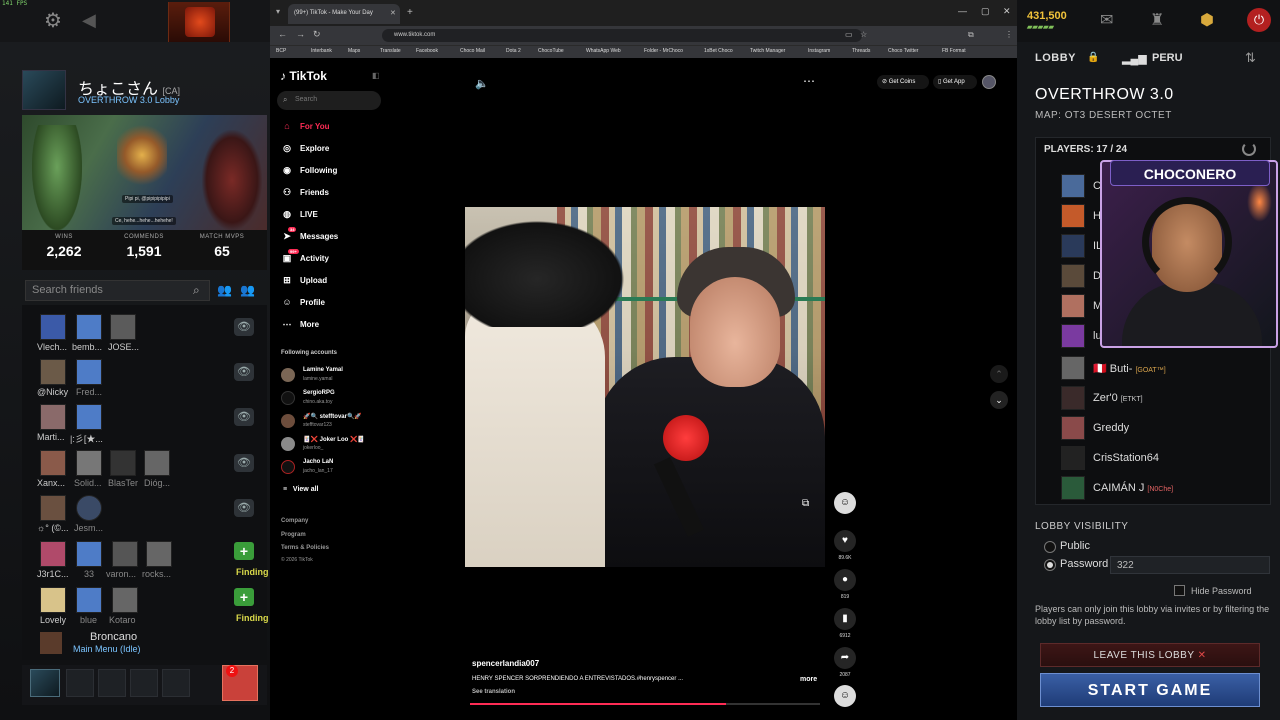 The image size is (1280, 720). Describe the element at coordinates (299, 218) in the screenshot. I see `nav-live: ◍ LIVE` at that location.